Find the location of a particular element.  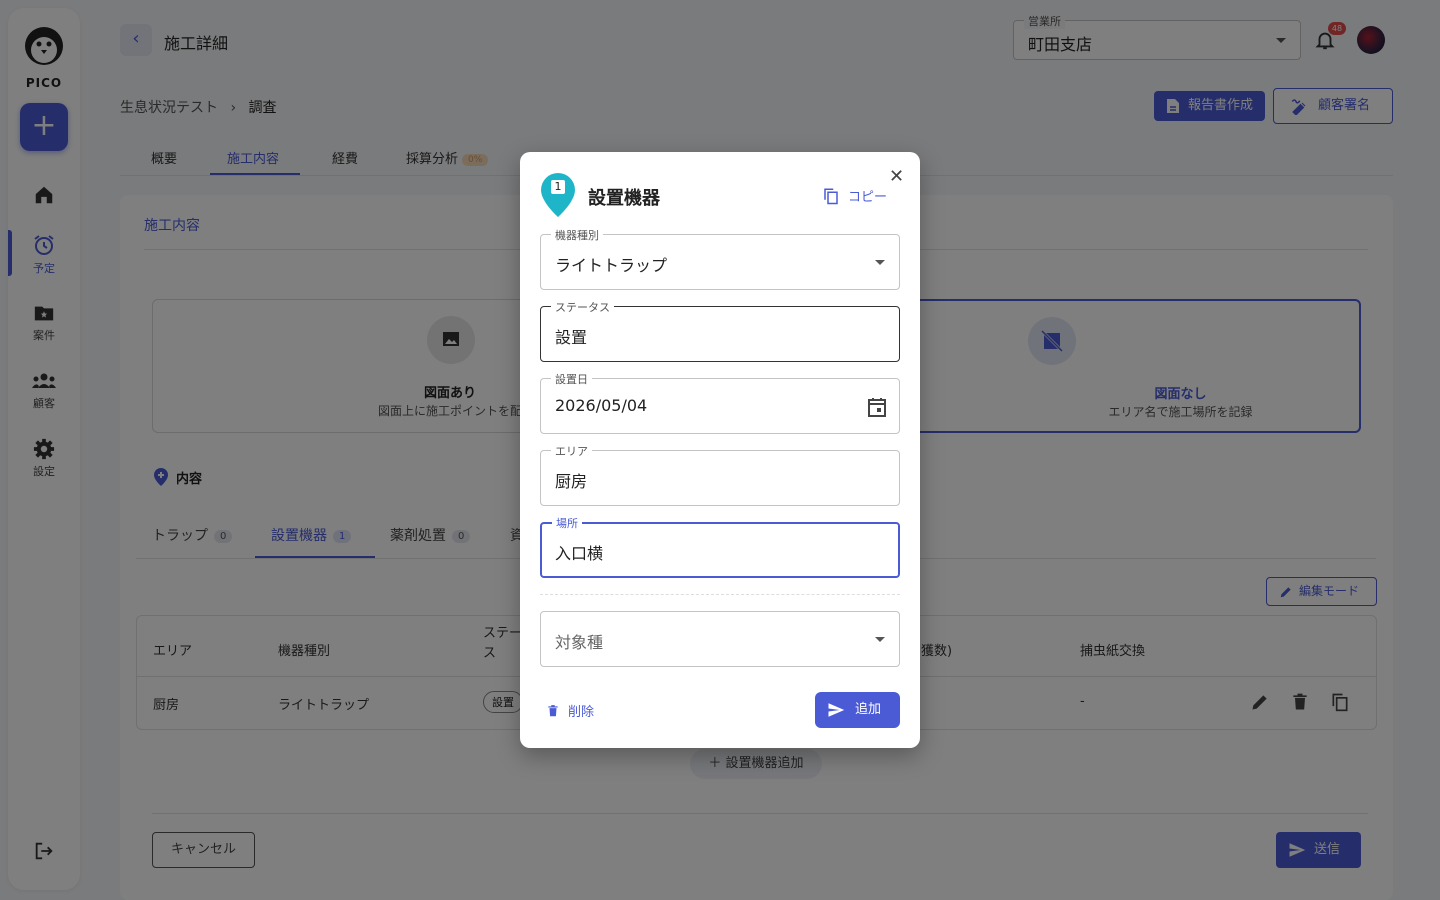

location-field: 場所 入口横 is located at coordinates (720, 546).